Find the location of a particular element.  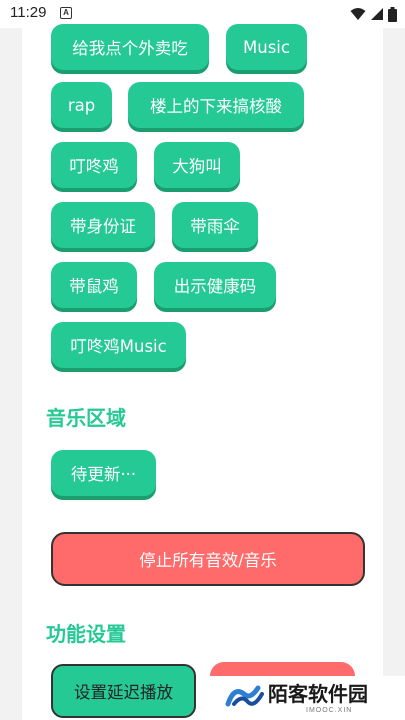

wifi-icon is located at coordinates (358, 14).